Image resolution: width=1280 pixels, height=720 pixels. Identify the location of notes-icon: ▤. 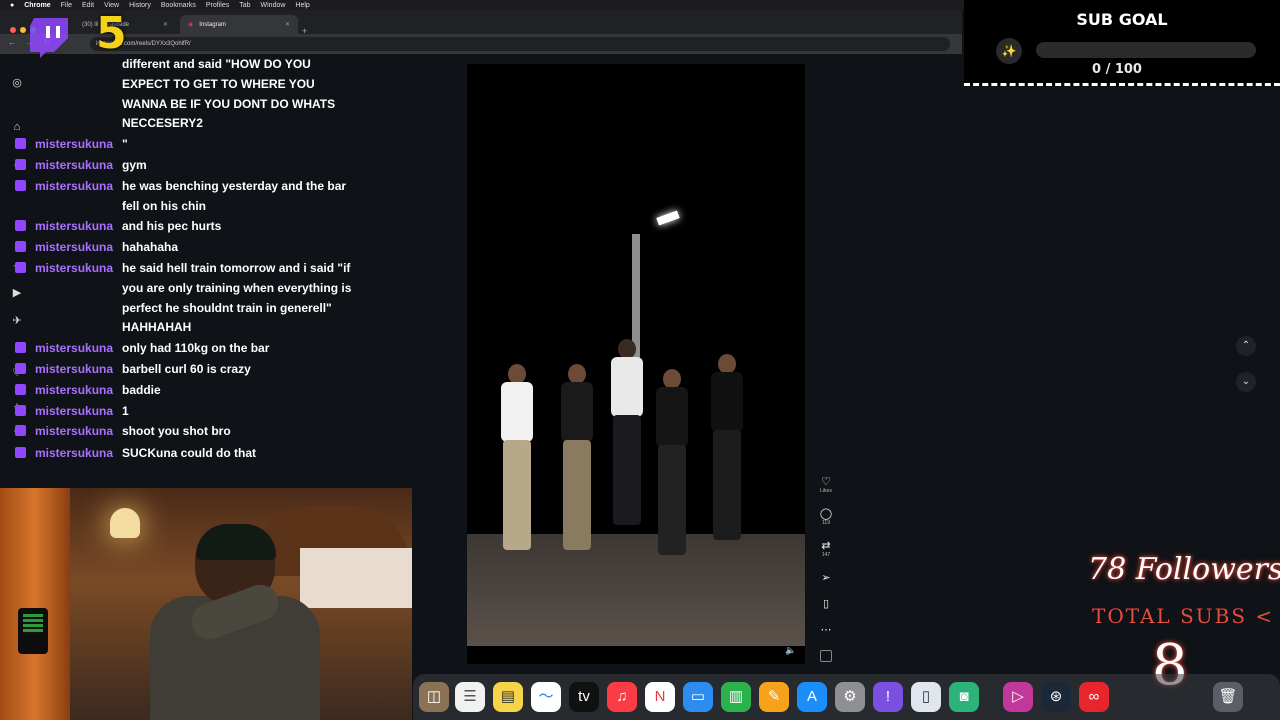
(508, 697).